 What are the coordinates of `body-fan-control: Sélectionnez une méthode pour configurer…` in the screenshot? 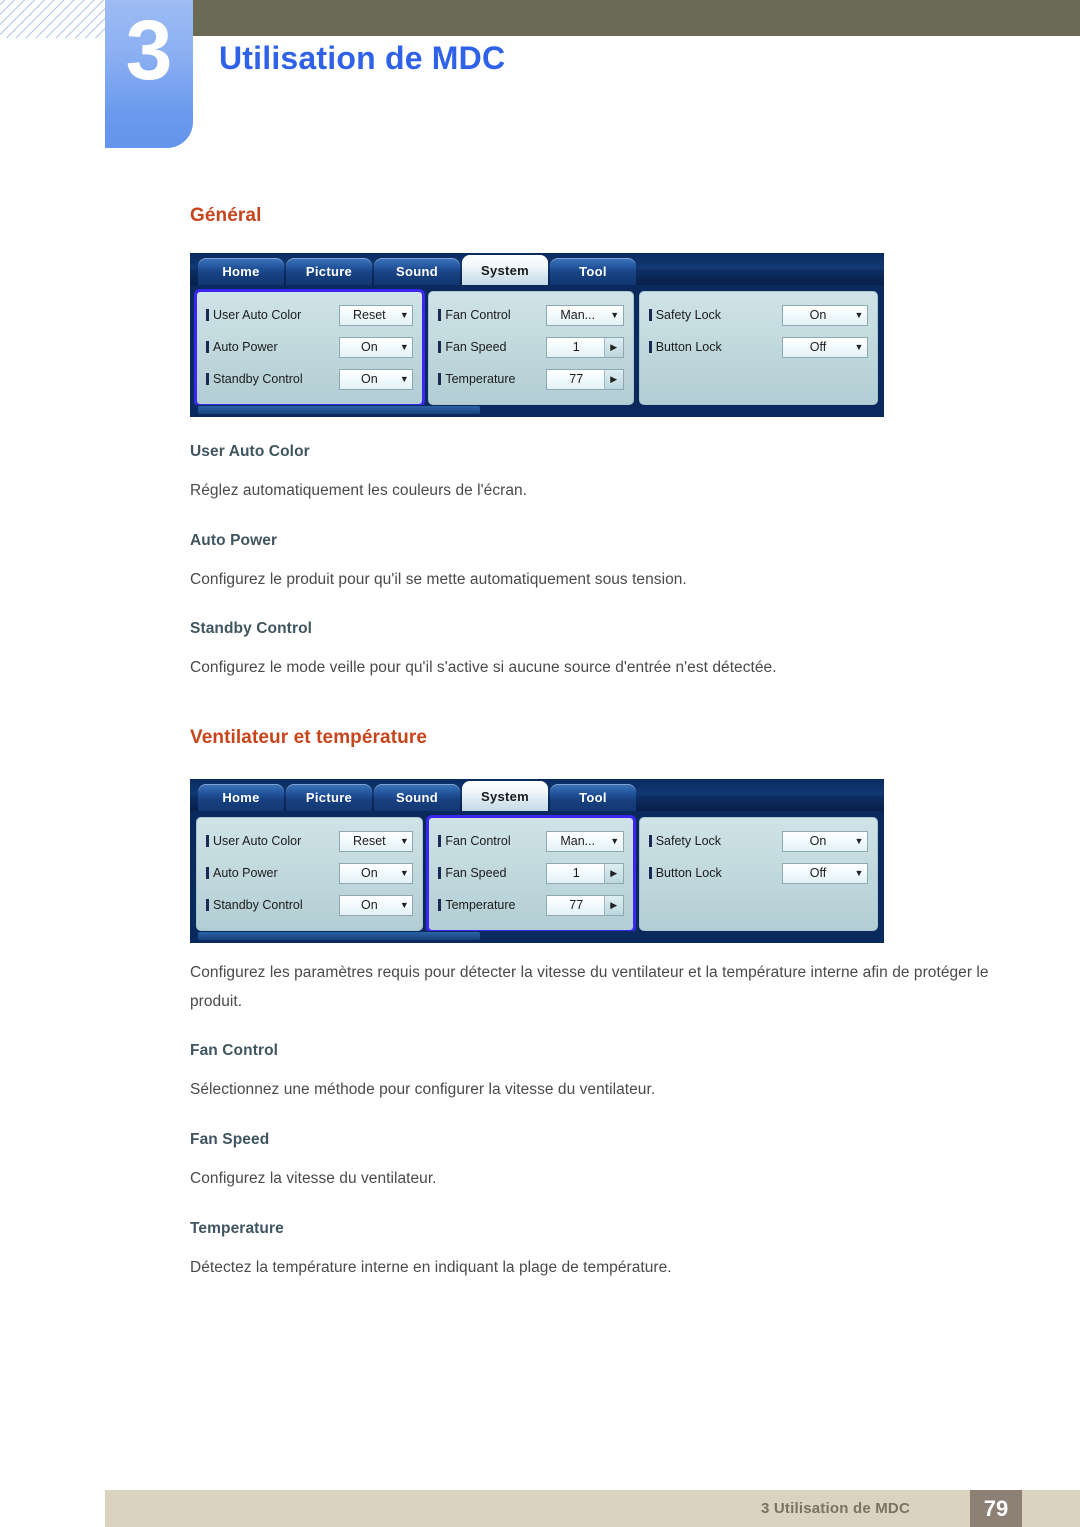 It's located at (423, 1090).